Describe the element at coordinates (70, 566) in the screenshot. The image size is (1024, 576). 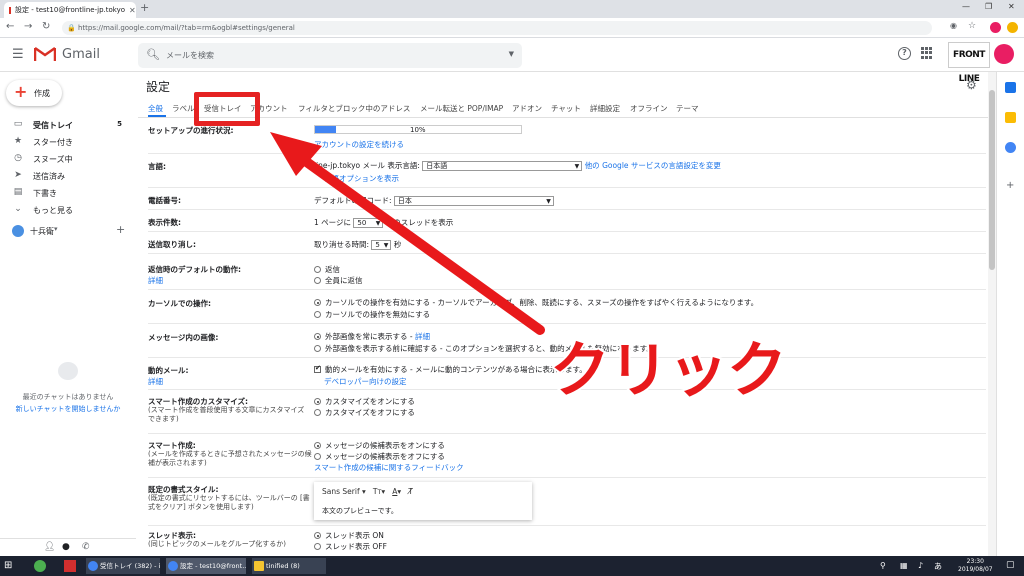
I see `acrobat-icon` at that location.